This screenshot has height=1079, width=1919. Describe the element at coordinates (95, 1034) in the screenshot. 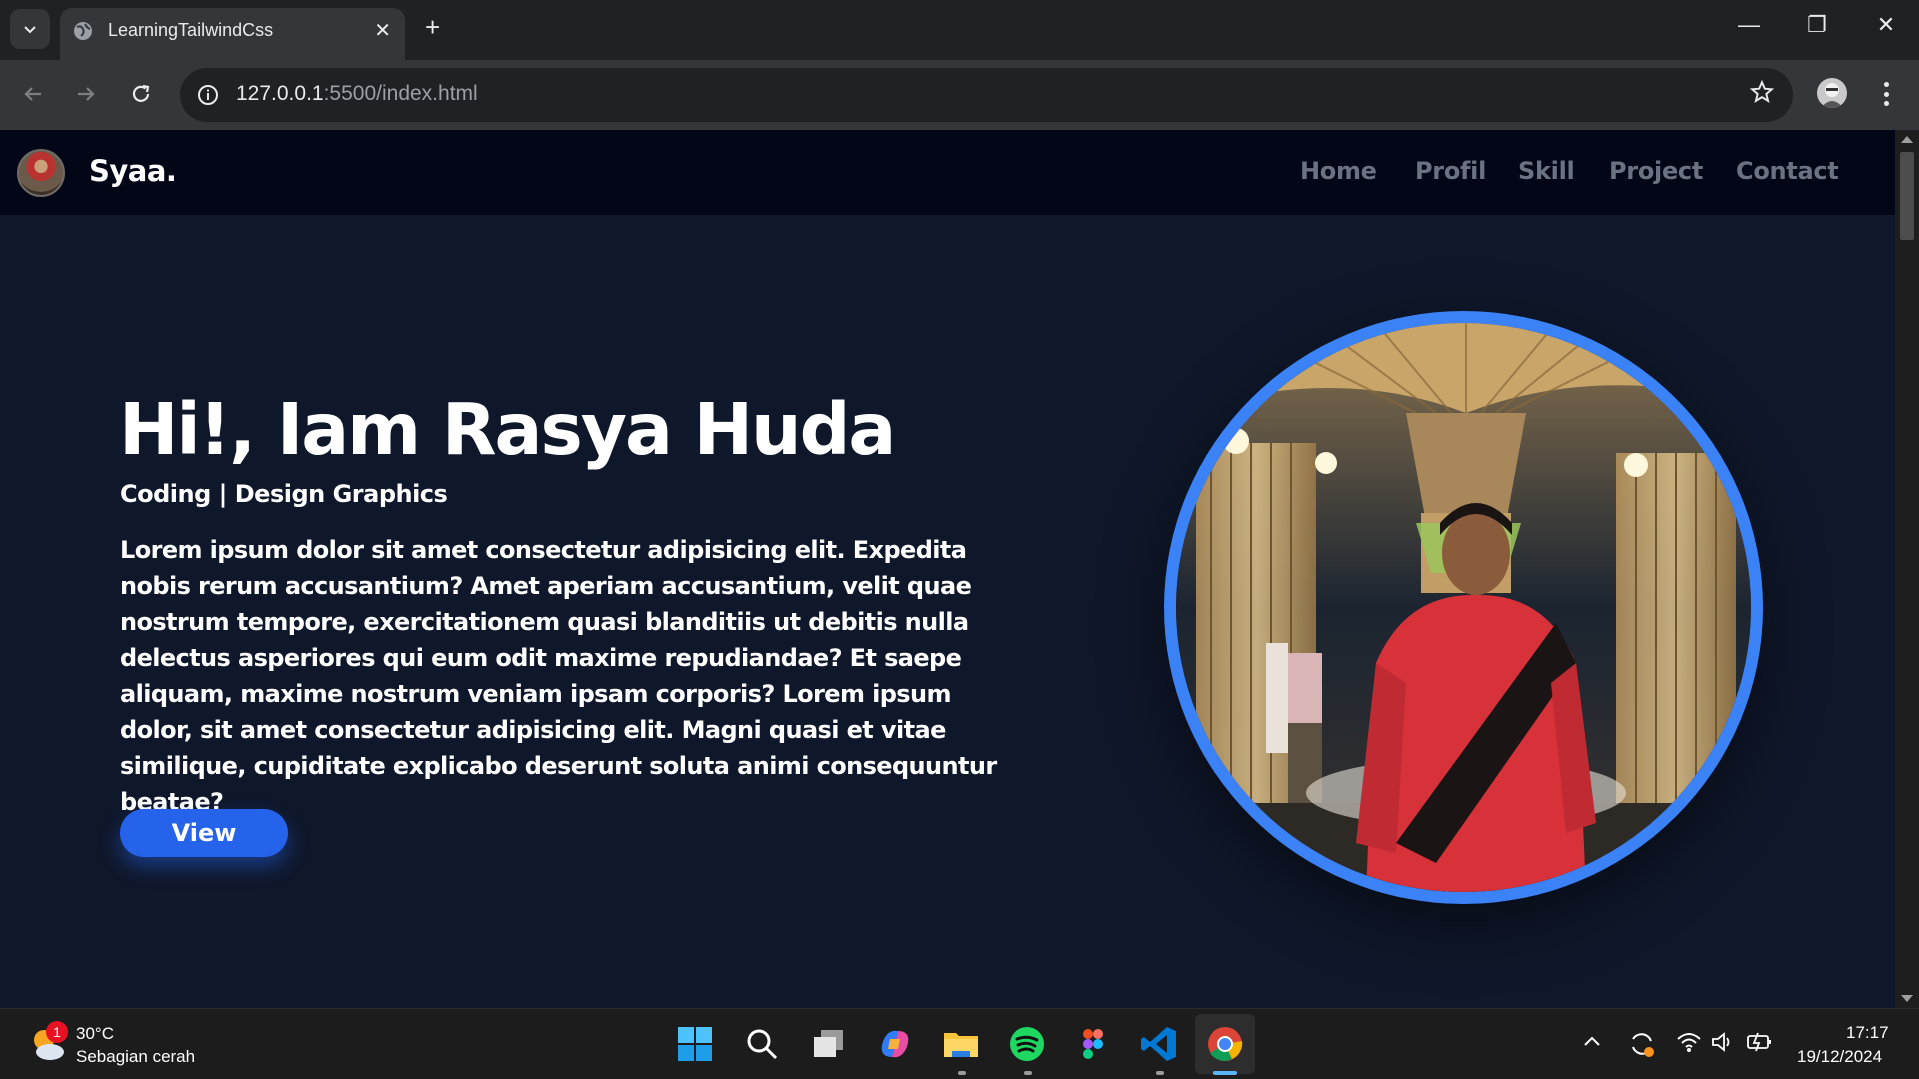

I see `weather-temperature: 30°C` at that location.